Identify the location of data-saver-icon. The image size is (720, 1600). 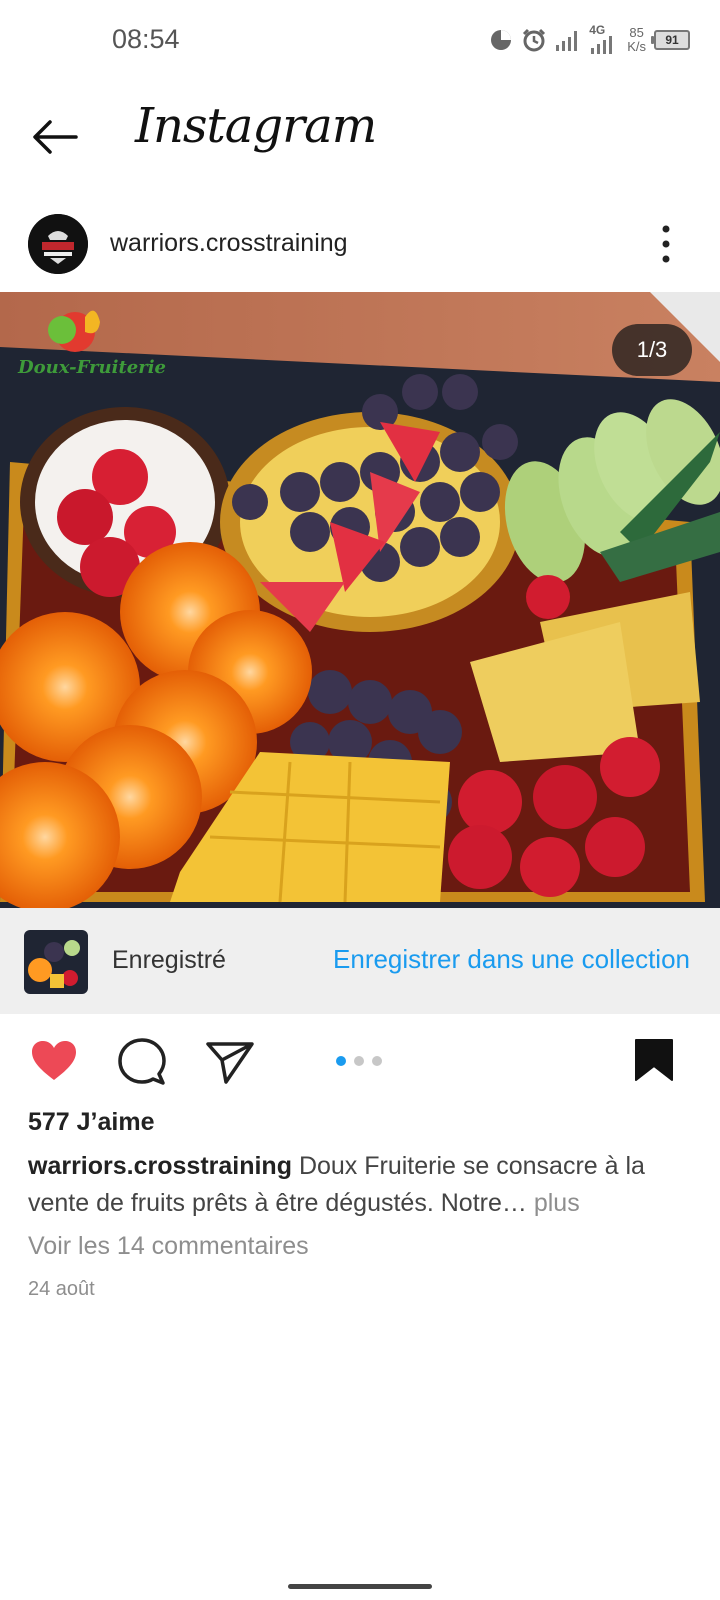
(501, 40).